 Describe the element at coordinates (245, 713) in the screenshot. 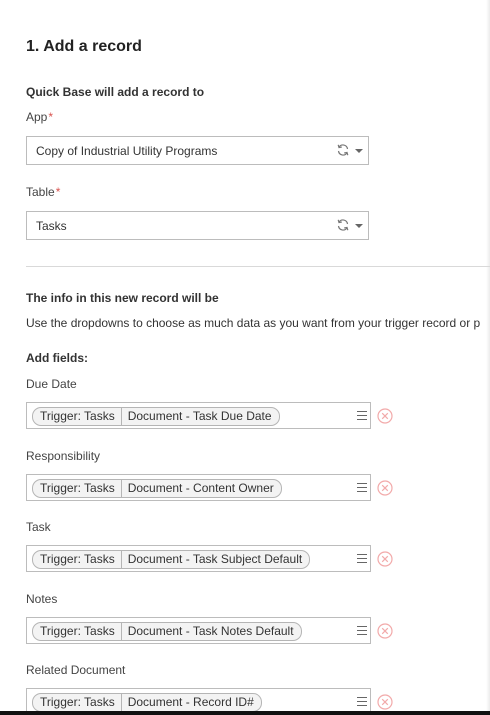

I see `window-bottom-edge` at that location.